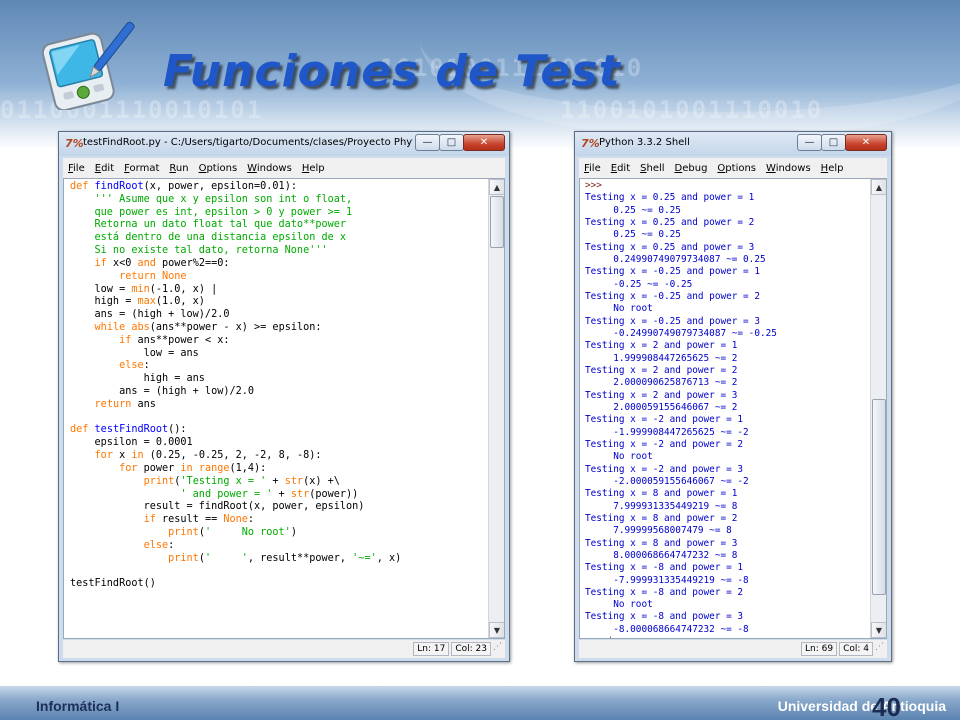 The image size is (960, 720). I want to click on shell-output-line: -1.999908447265625 ~= -2, so click(667, 432).